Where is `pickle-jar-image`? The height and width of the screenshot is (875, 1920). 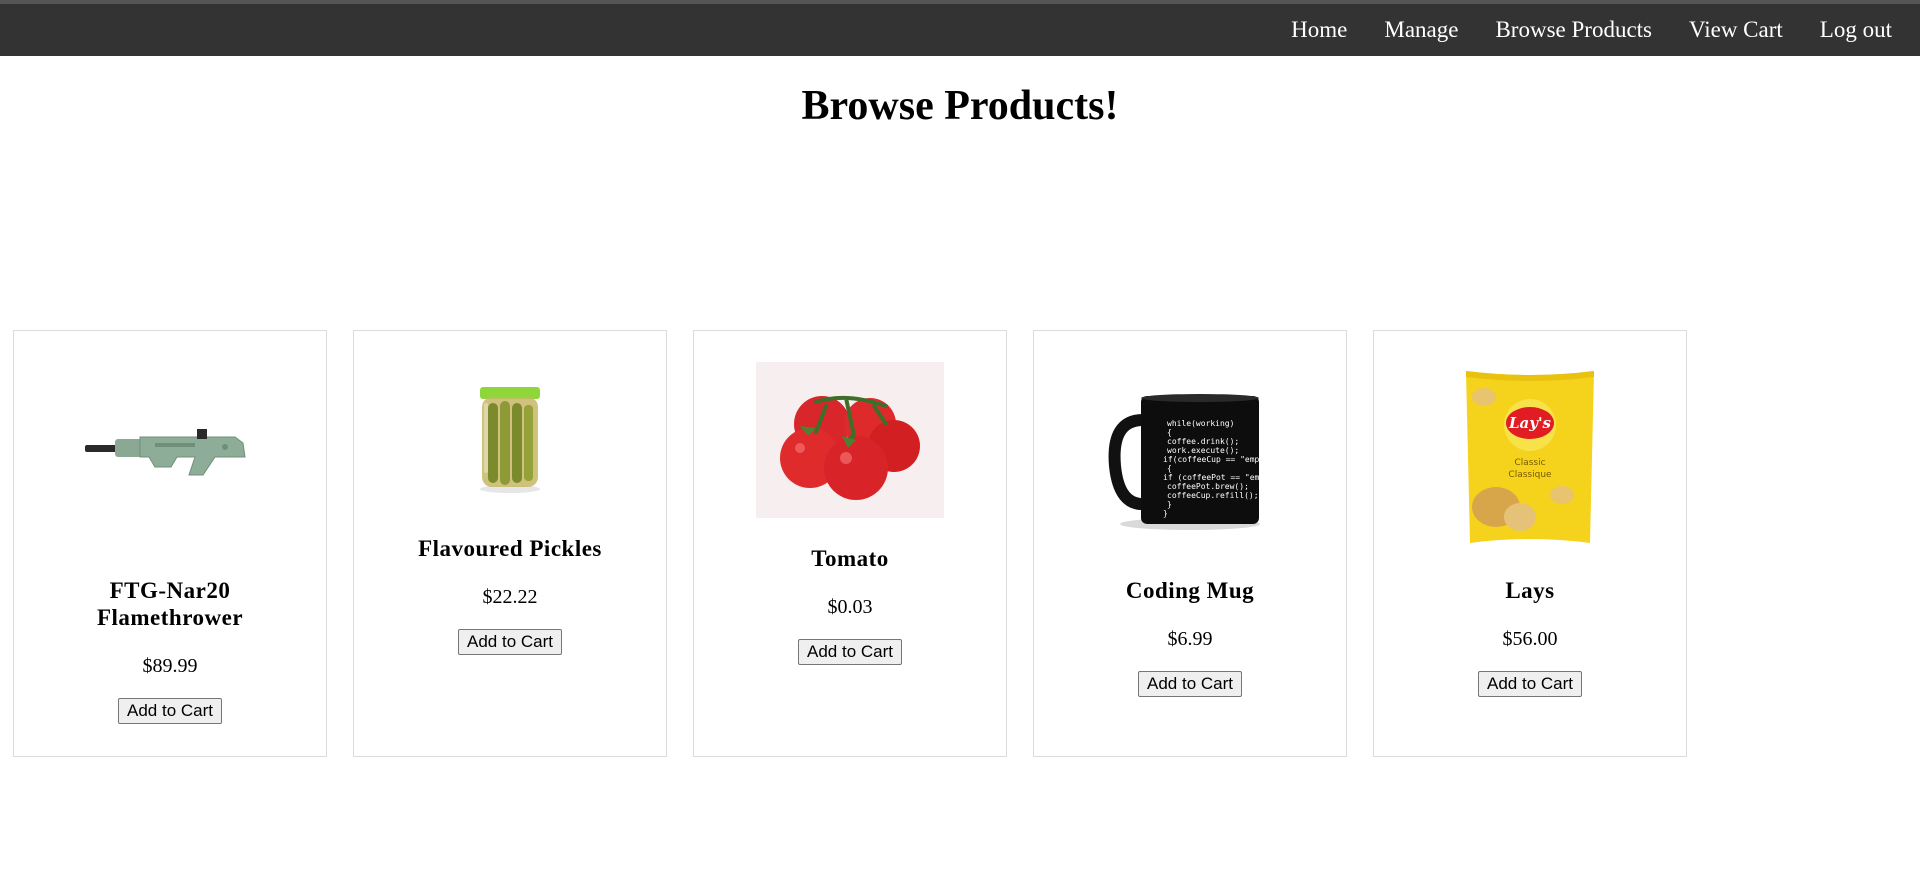
pickle-jar-image is located at coordinates (510, 440).